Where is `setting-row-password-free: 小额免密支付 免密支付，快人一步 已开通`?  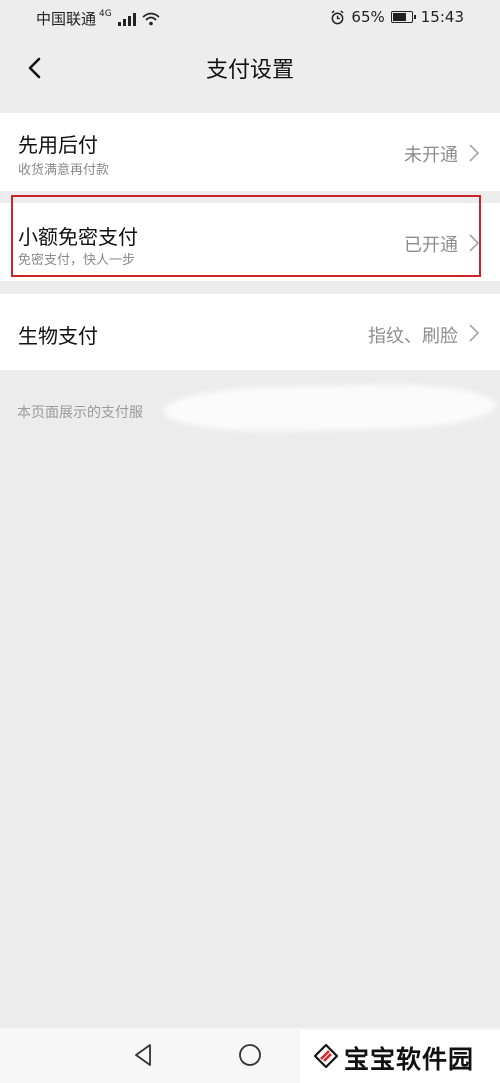 setting-row-password-free: 小额免密支付 免密支付，快人一步 已开通 is located at coordinates (250, 242).